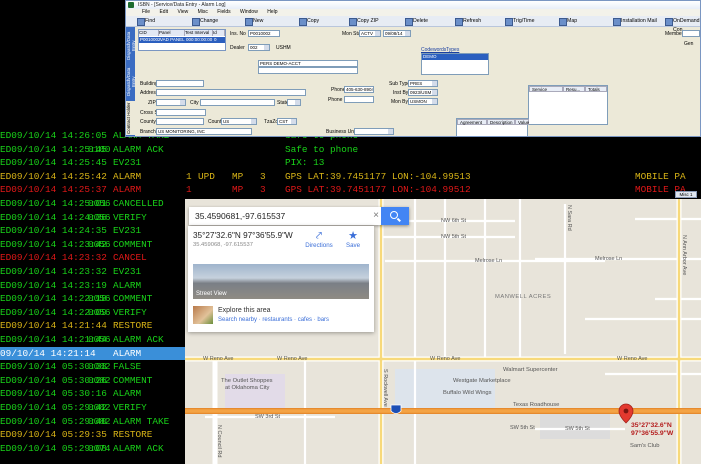 The image size is (701, 464). Describe the element at coordinates (181, 112) in the screenshot. I see `cross-st-field` at that location.